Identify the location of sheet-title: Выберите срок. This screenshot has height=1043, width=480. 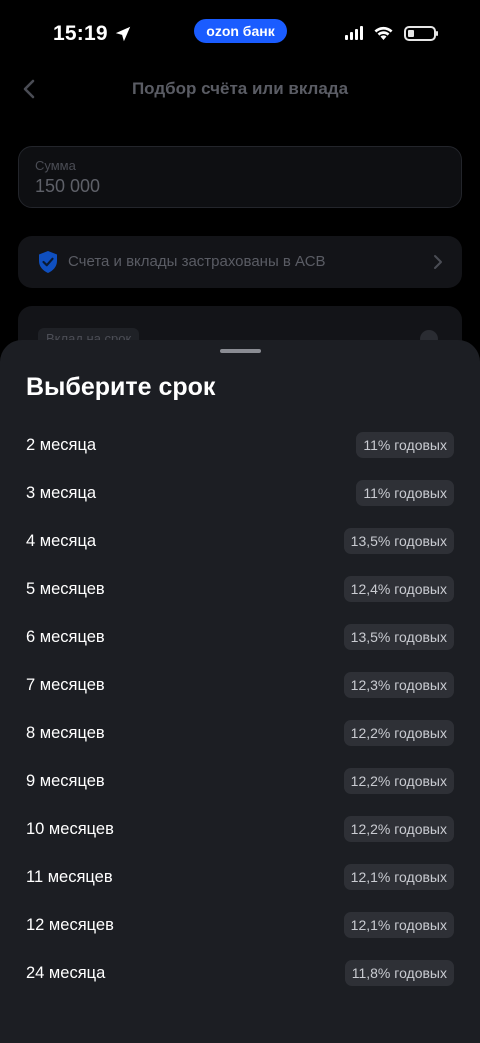
(121, 387).